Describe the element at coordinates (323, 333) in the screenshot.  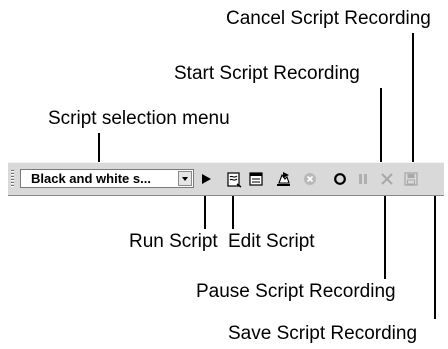
I see `callout-save-script-recording: Save Script Recording` at that location.